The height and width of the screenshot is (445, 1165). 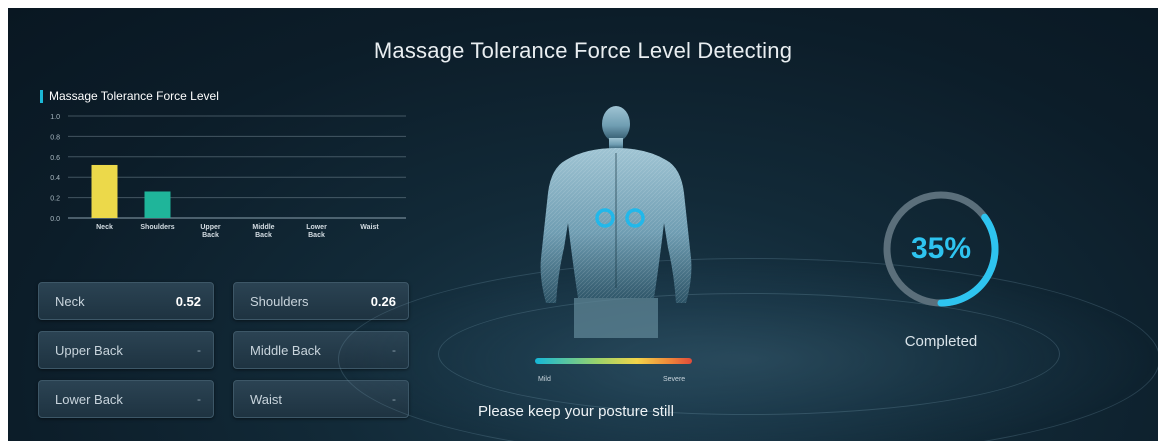 What do you see at coordinates (583, 50) in the screenshot?
I see `page-title: Massage Tolerance Force Level Detecting` at bounding box center [583, 50].